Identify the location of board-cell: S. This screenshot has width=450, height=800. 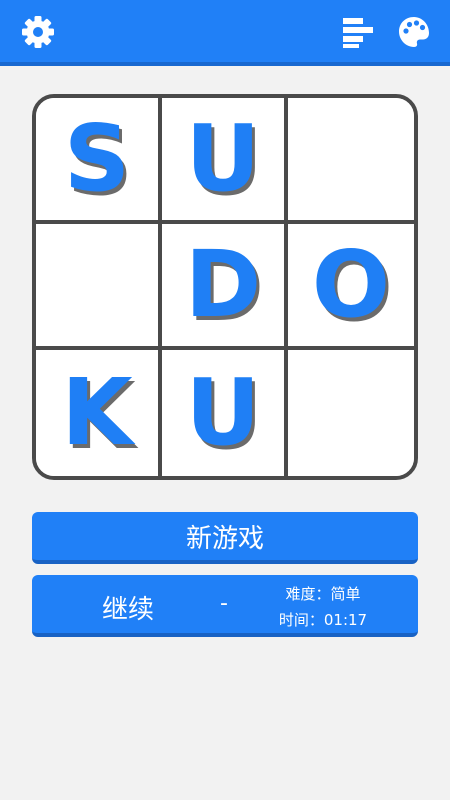
(99, 161).